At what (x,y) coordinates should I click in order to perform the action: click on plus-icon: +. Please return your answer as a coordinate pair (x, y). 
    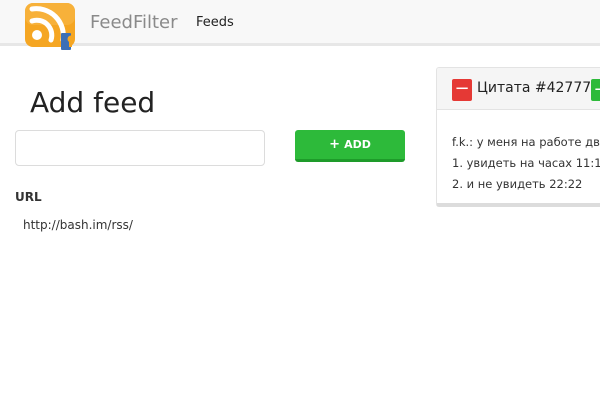
    Looking at the image, I should click on (335, 144).